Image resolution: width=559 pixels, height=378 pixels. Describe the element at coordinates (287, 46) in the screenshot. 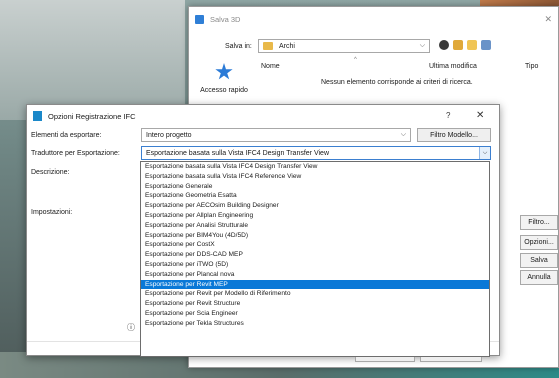

I see `save-in-value: Archi` at that location.